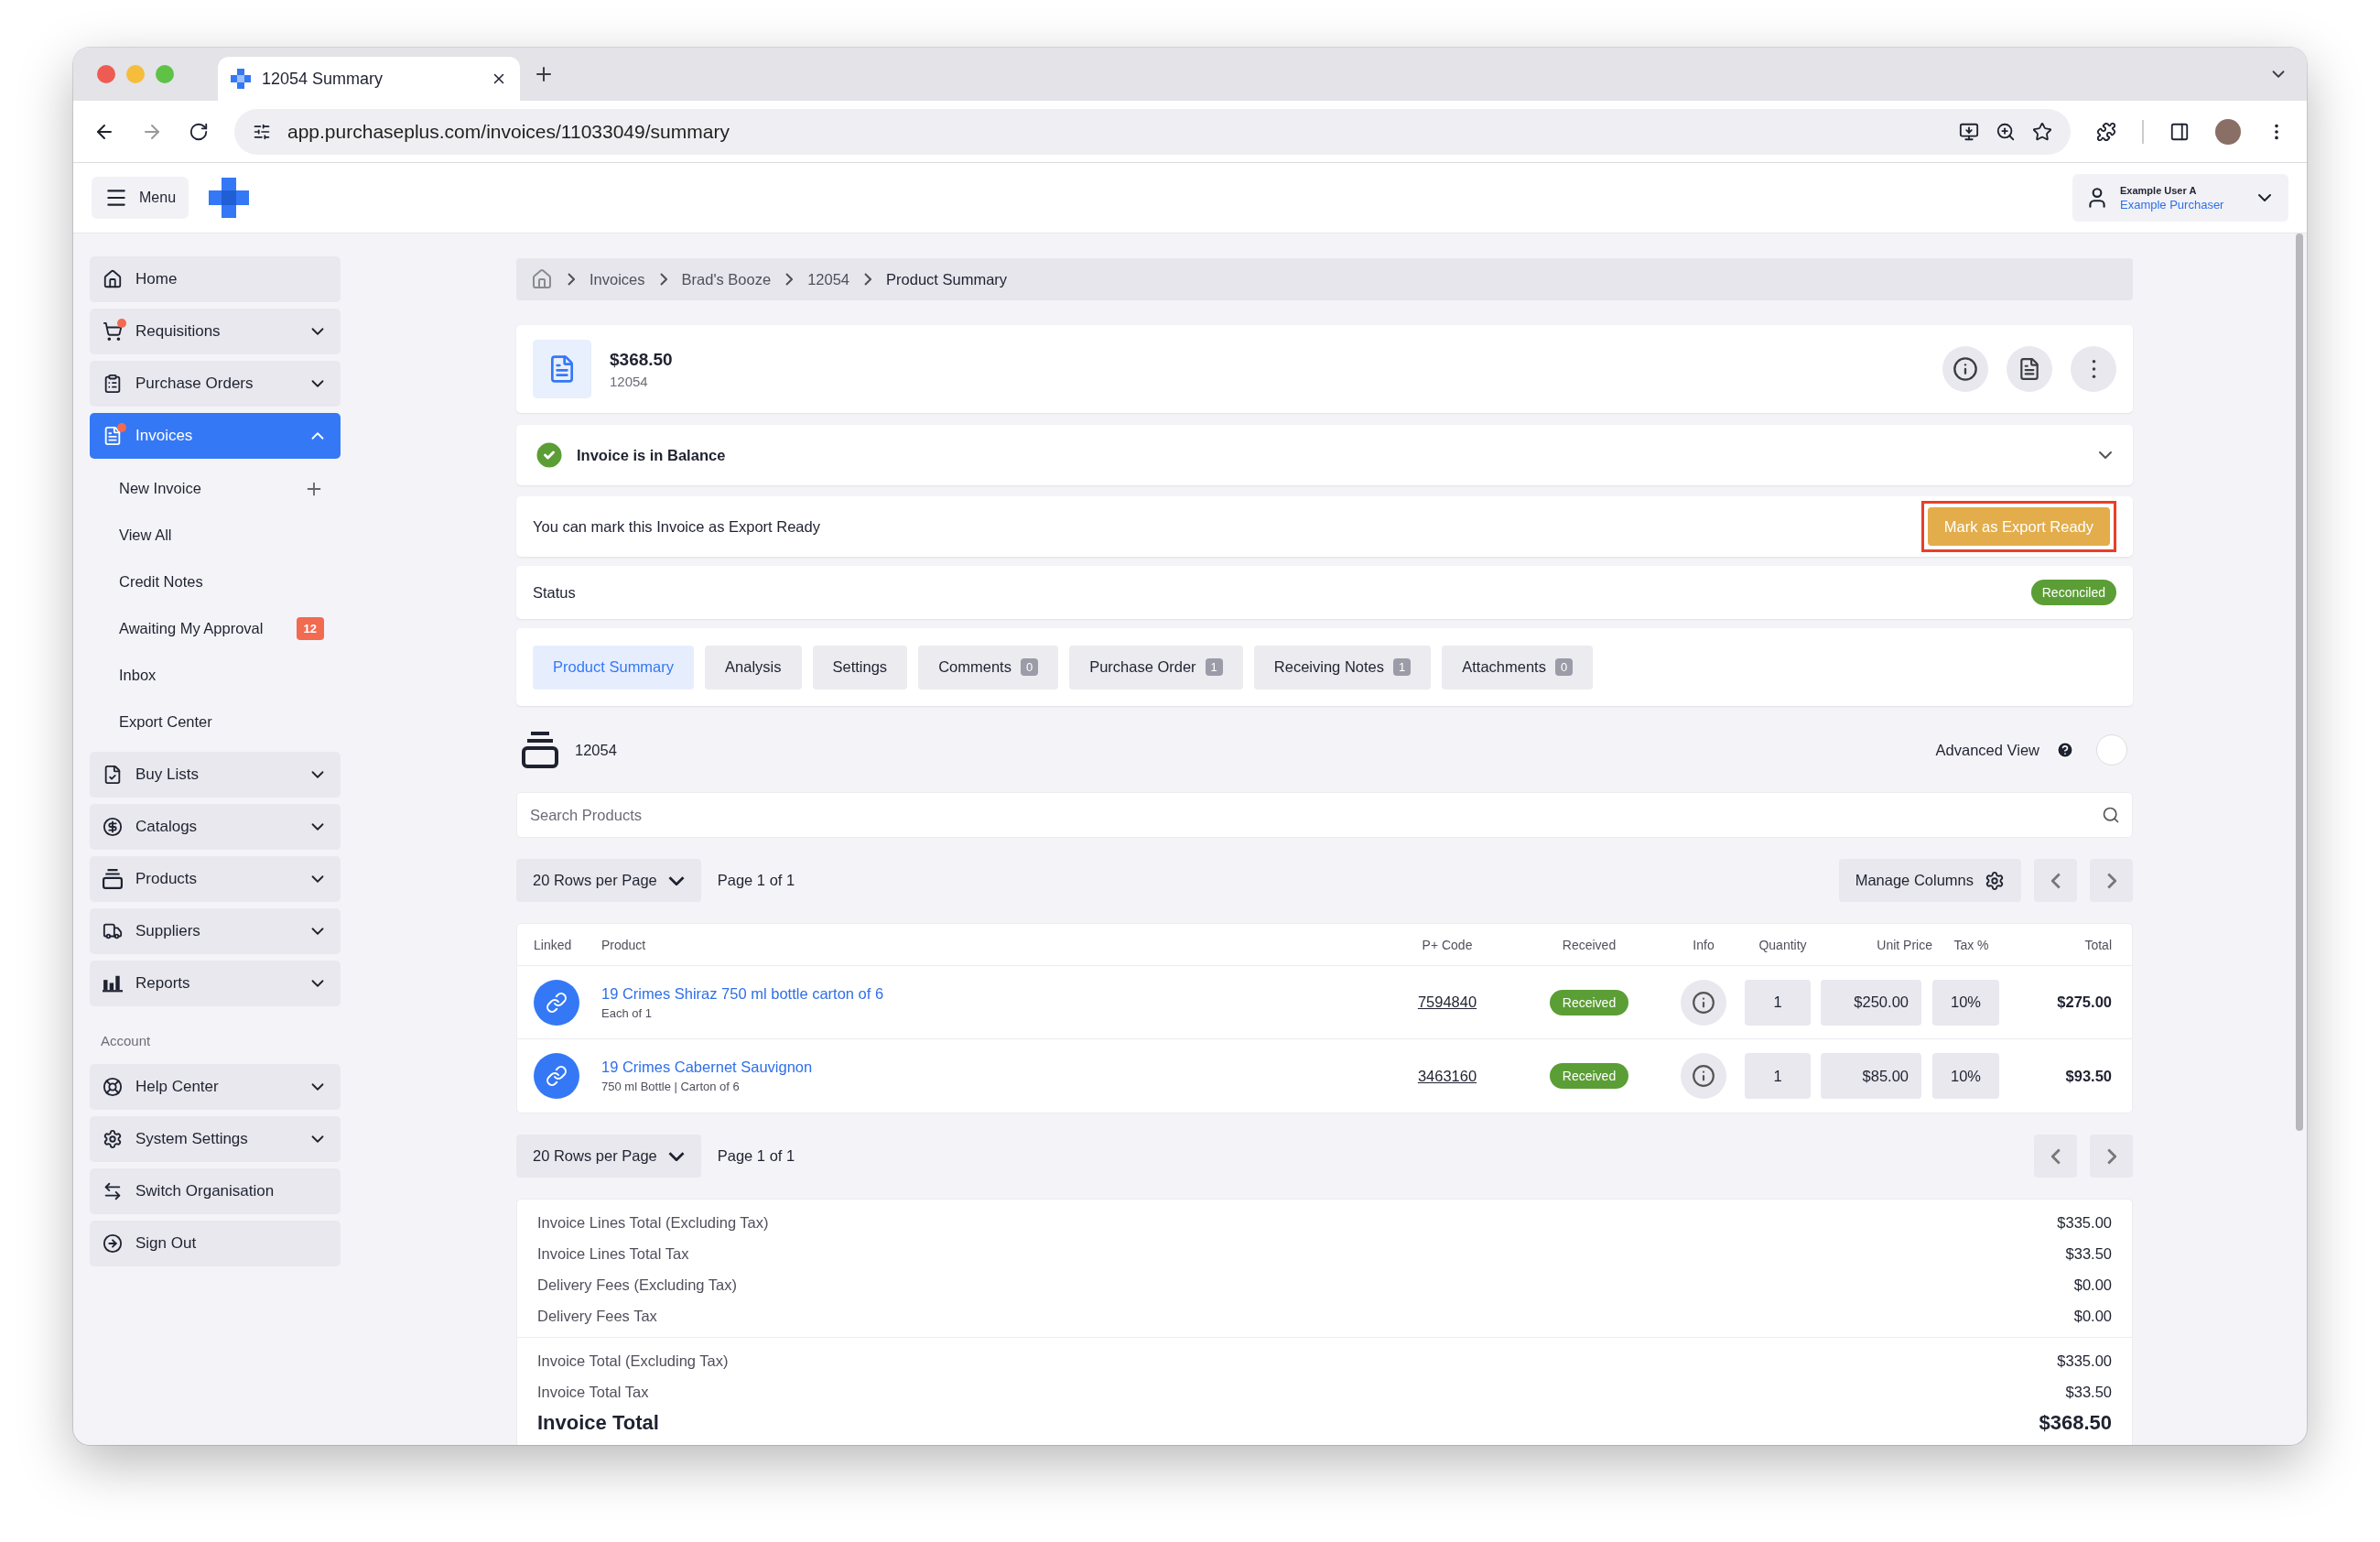 This screenshot has width=2380, height=1542. What do you see at coordinates (106, 74) in the screenshot?
I see `close-window-button` at bounding box center [106, 74].